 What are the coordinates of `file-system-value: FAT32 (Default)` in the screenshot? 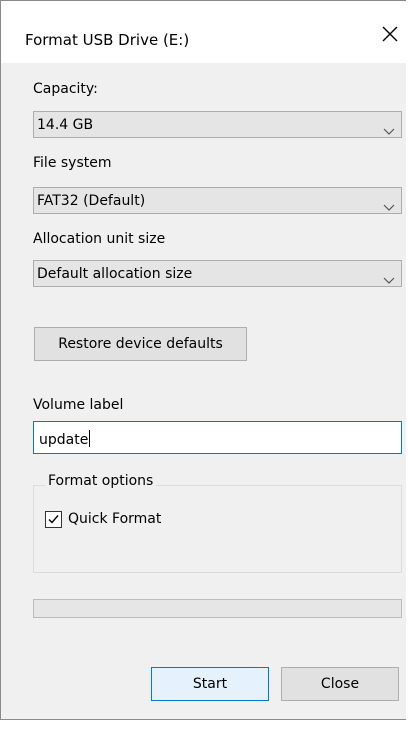 It's located at (91, 201).